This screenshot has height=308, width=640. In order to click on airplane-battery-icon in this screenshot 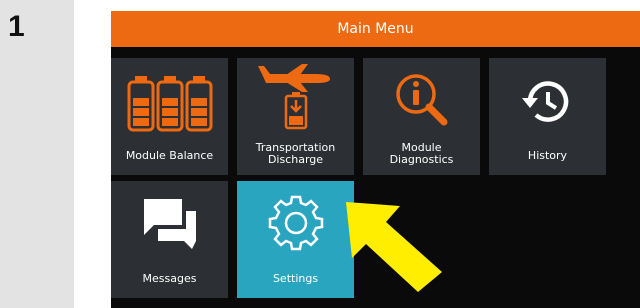, I will do `click(295, 98)`.